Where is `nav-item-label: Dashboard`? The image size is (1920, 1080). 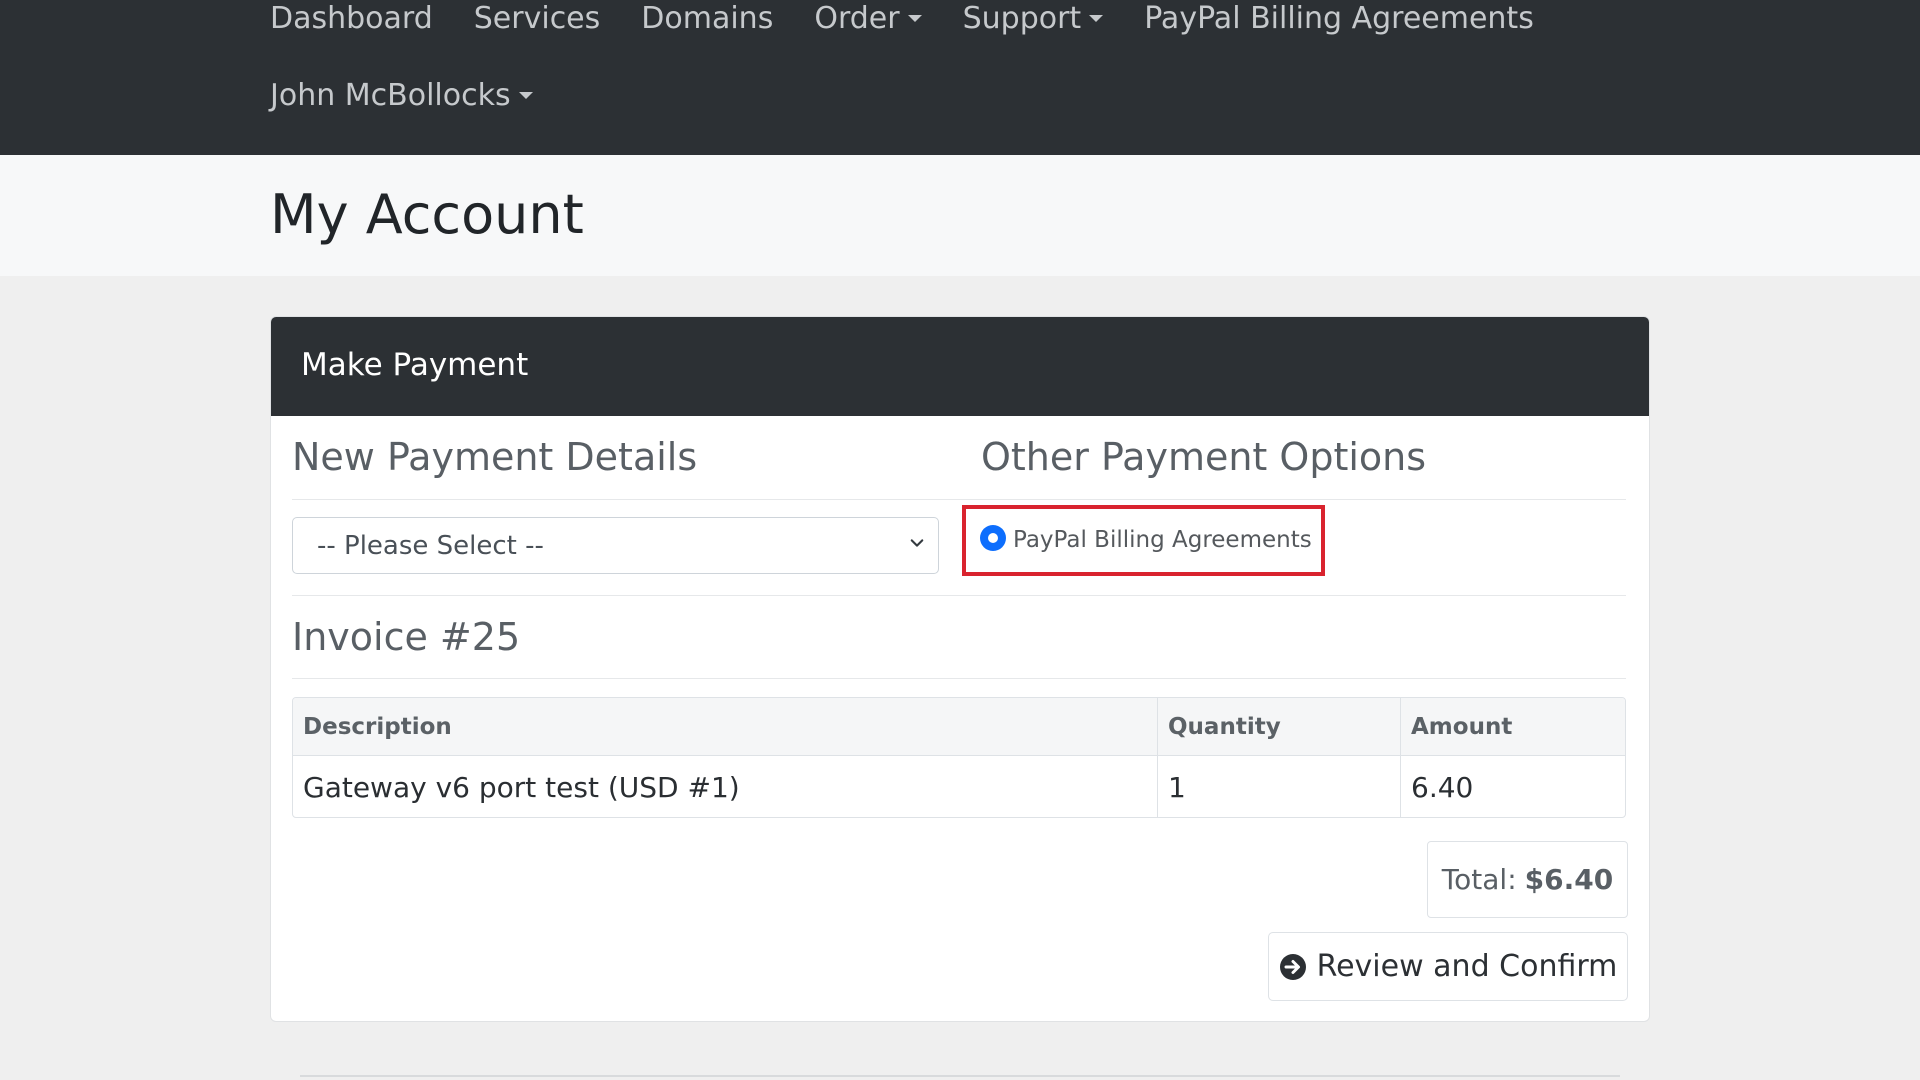 nav-item-label: Dashboard is located at coordinates (351, 18).